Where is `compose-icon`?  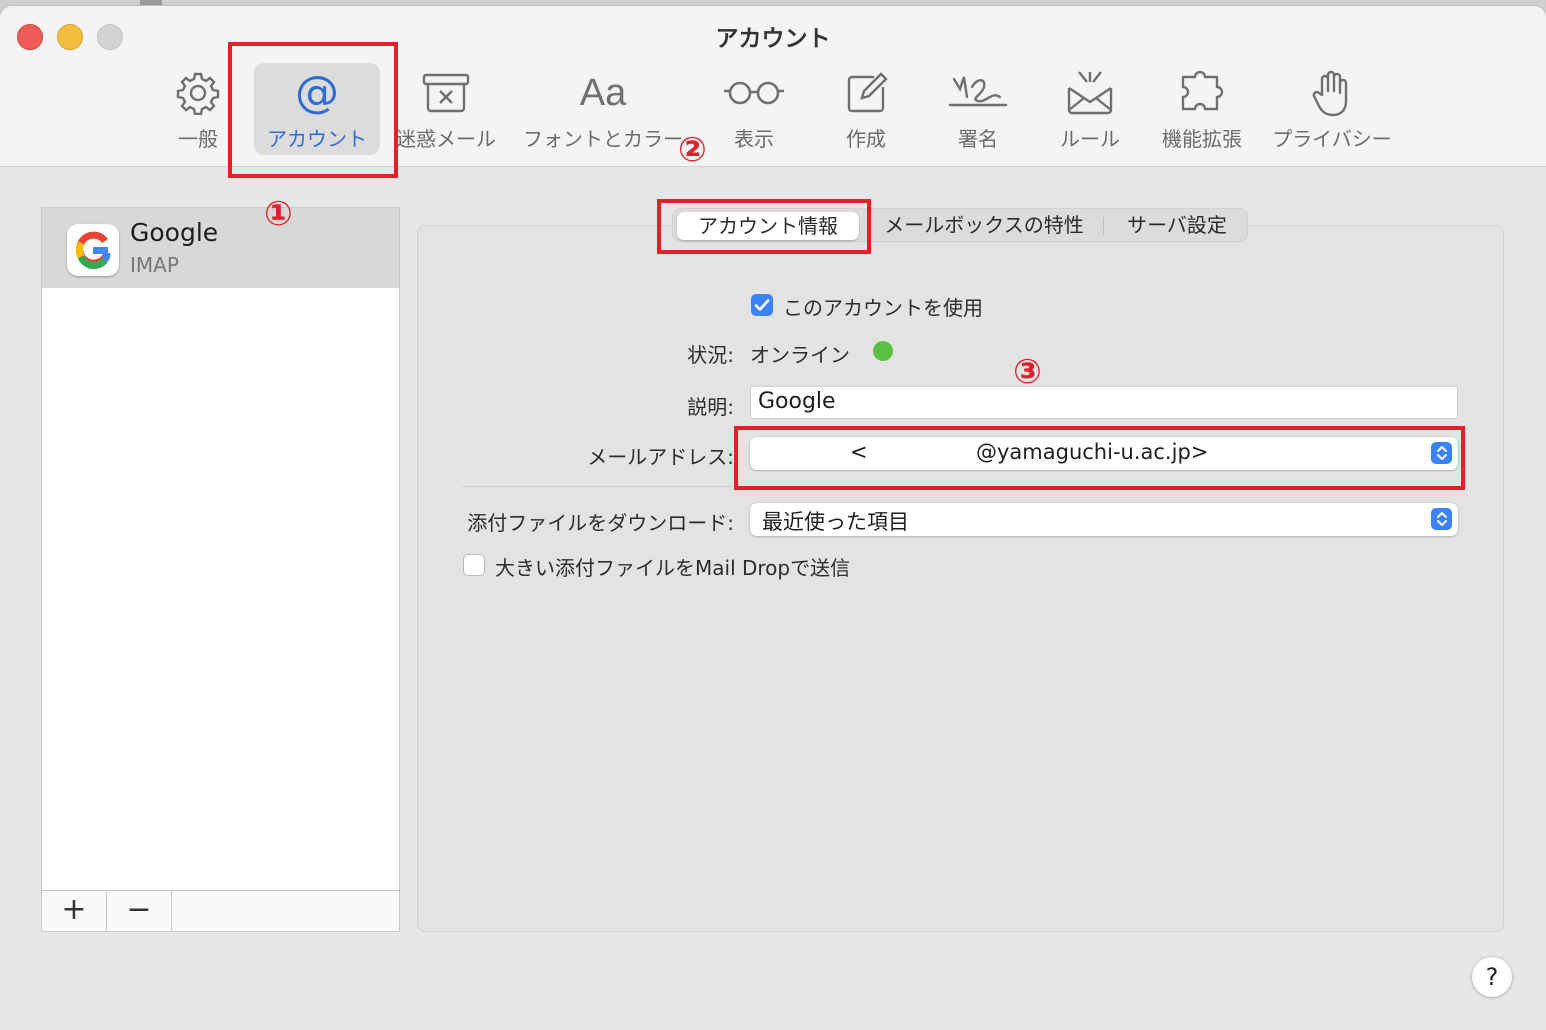 compose-icon is located at coordinates (866, 93).